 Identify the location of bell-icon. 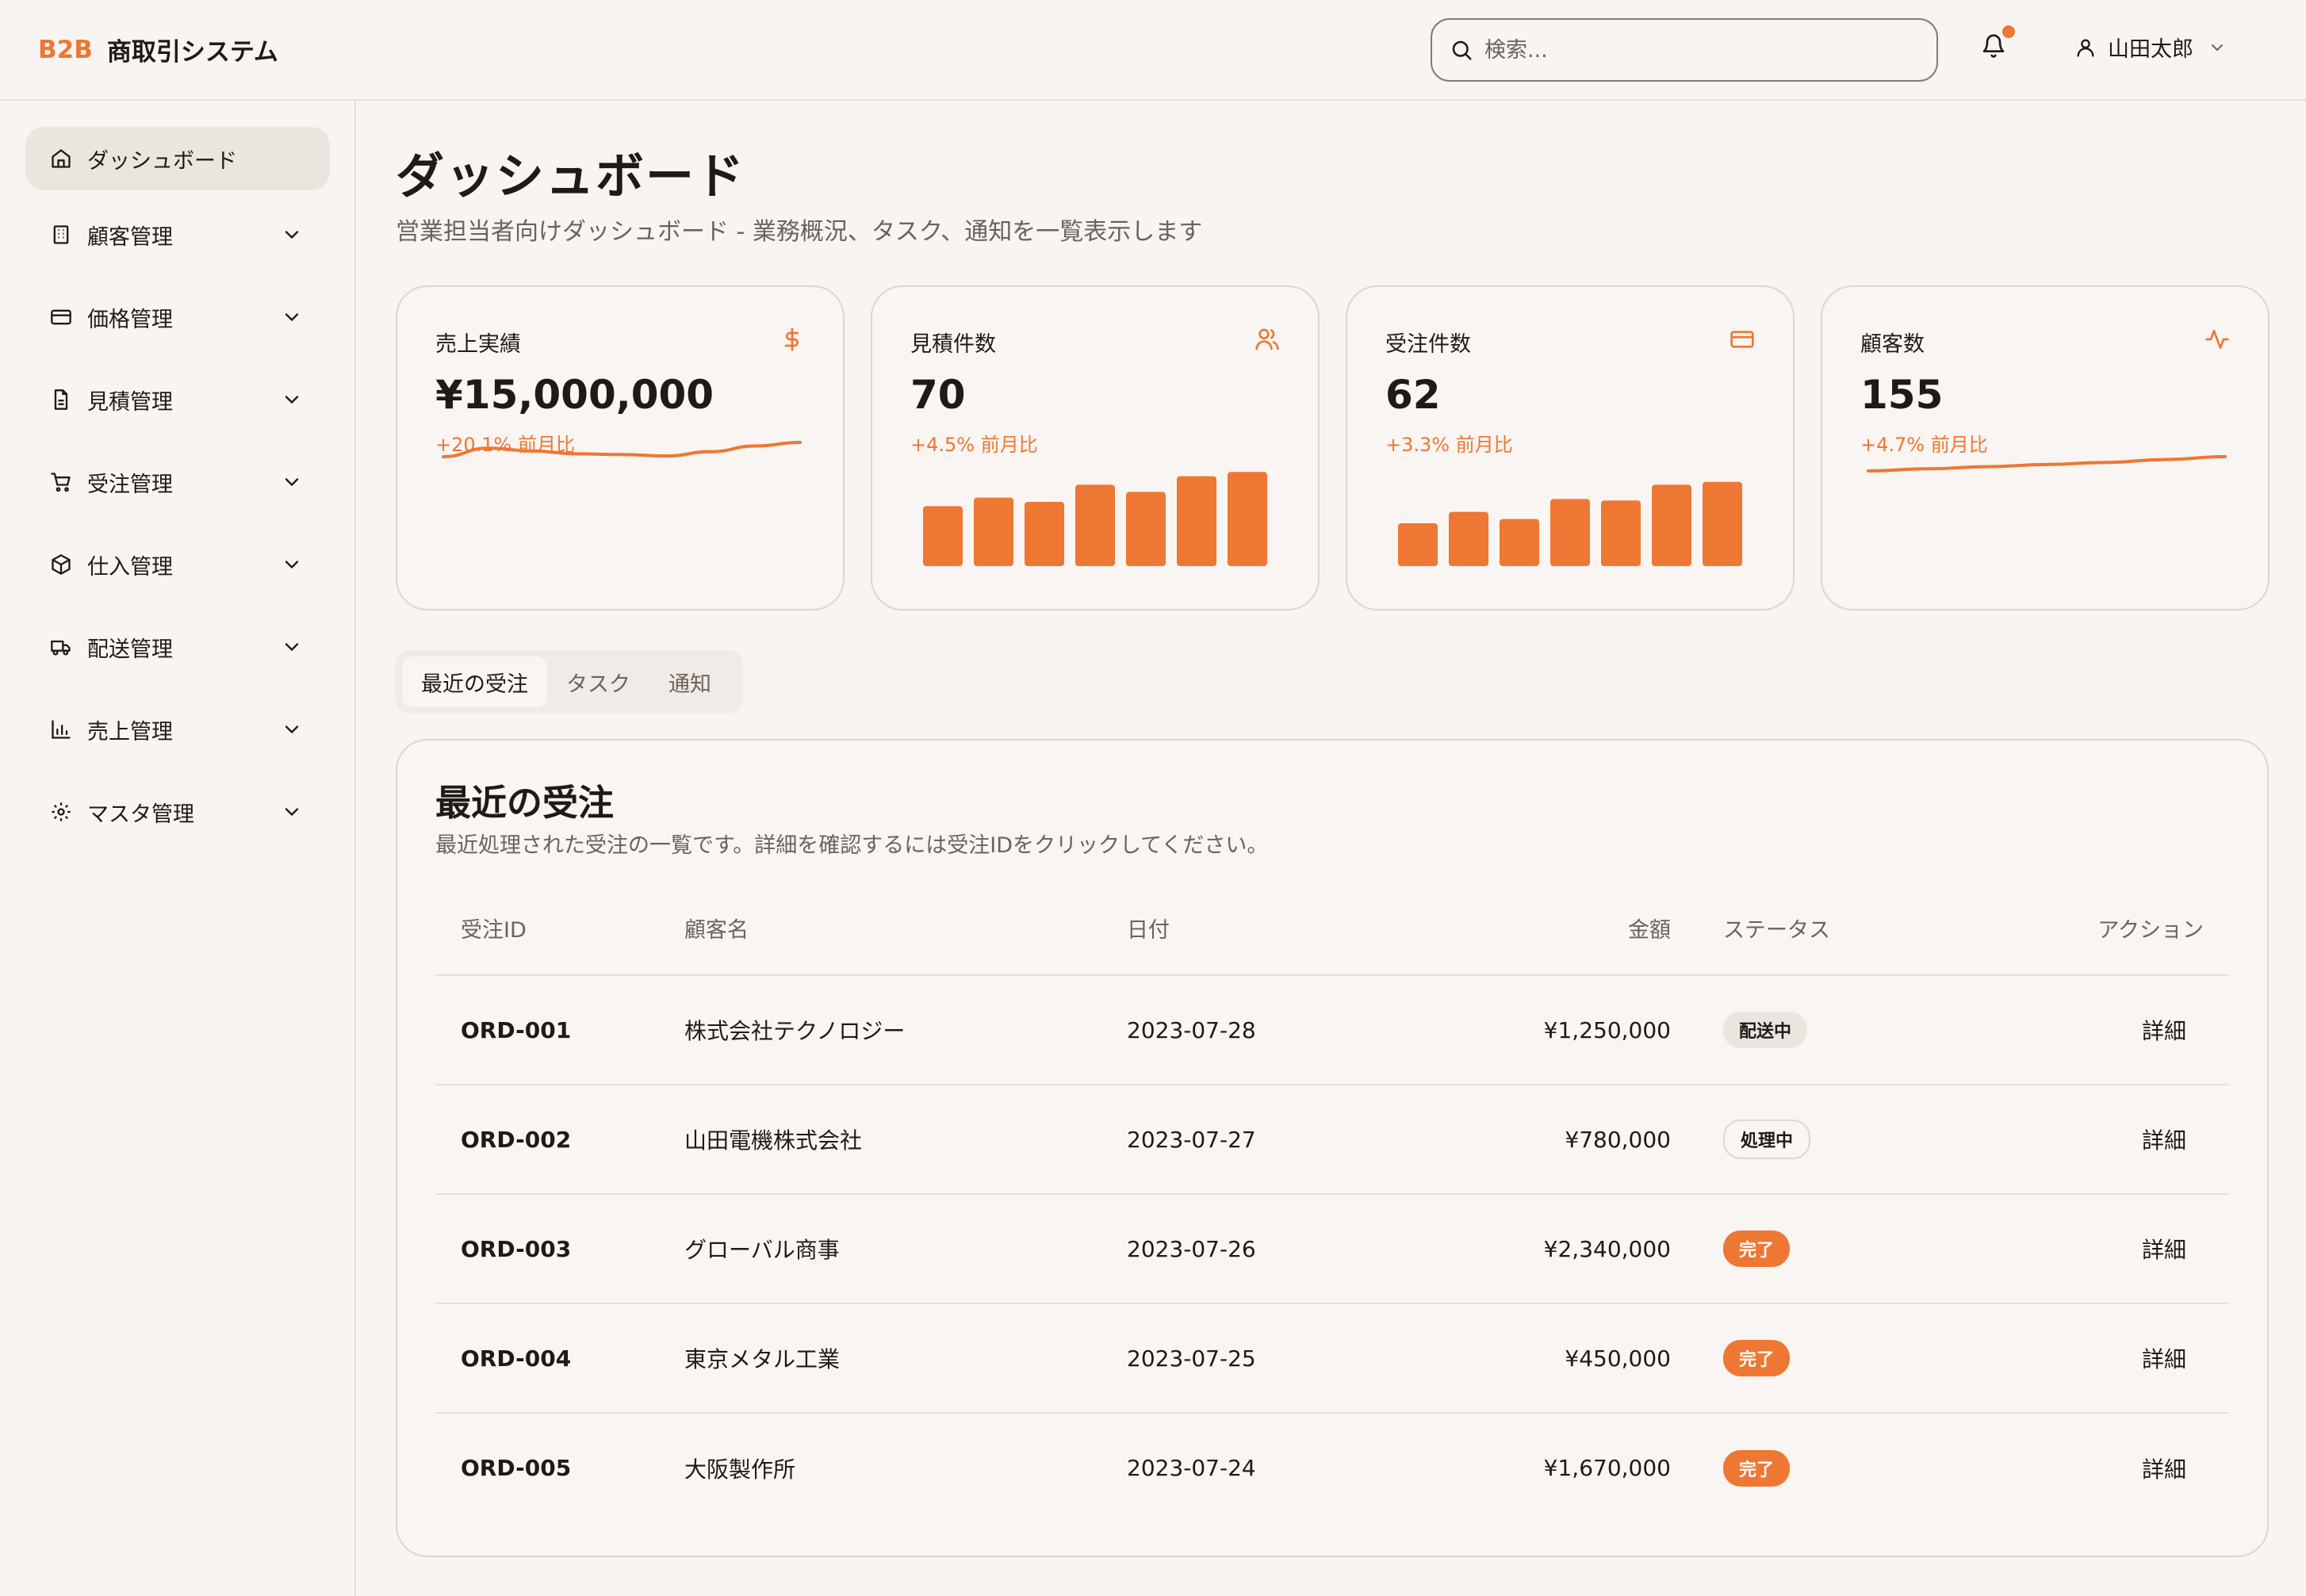
(1993, 46).